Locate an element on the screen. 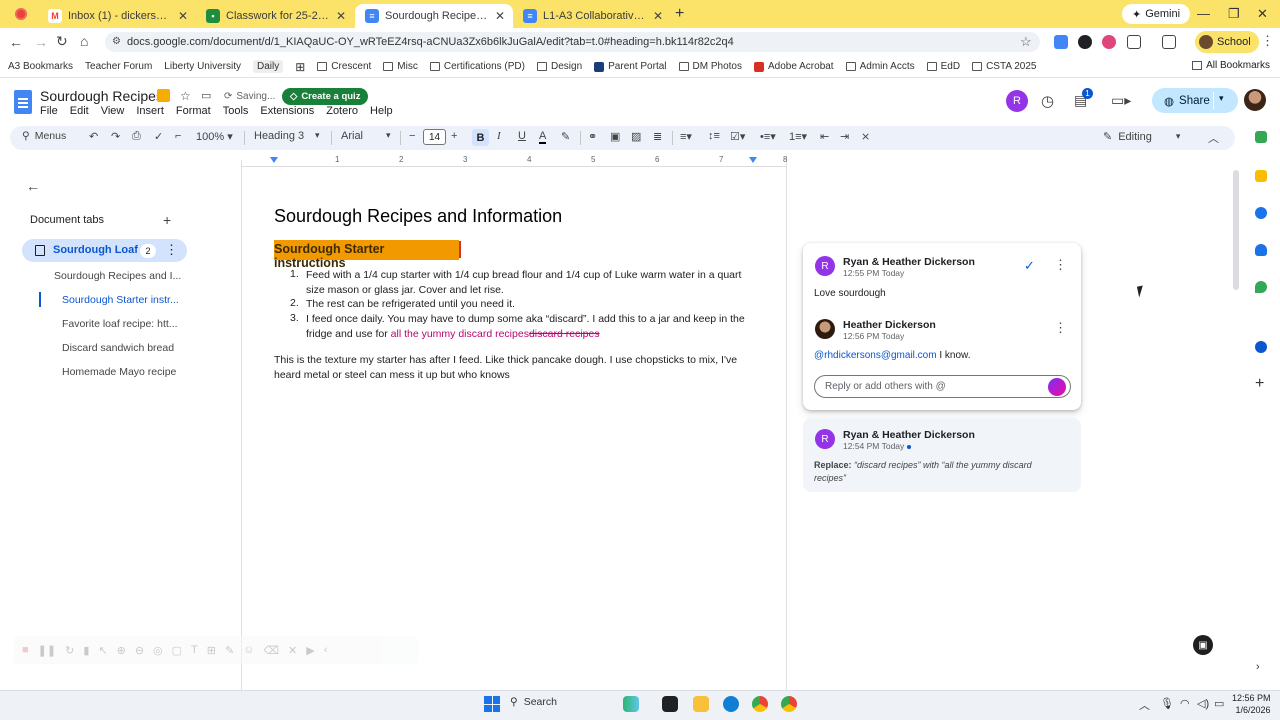 The image size is (1280, 720). ai-assist-icon is located at coordinates (1057, 387).